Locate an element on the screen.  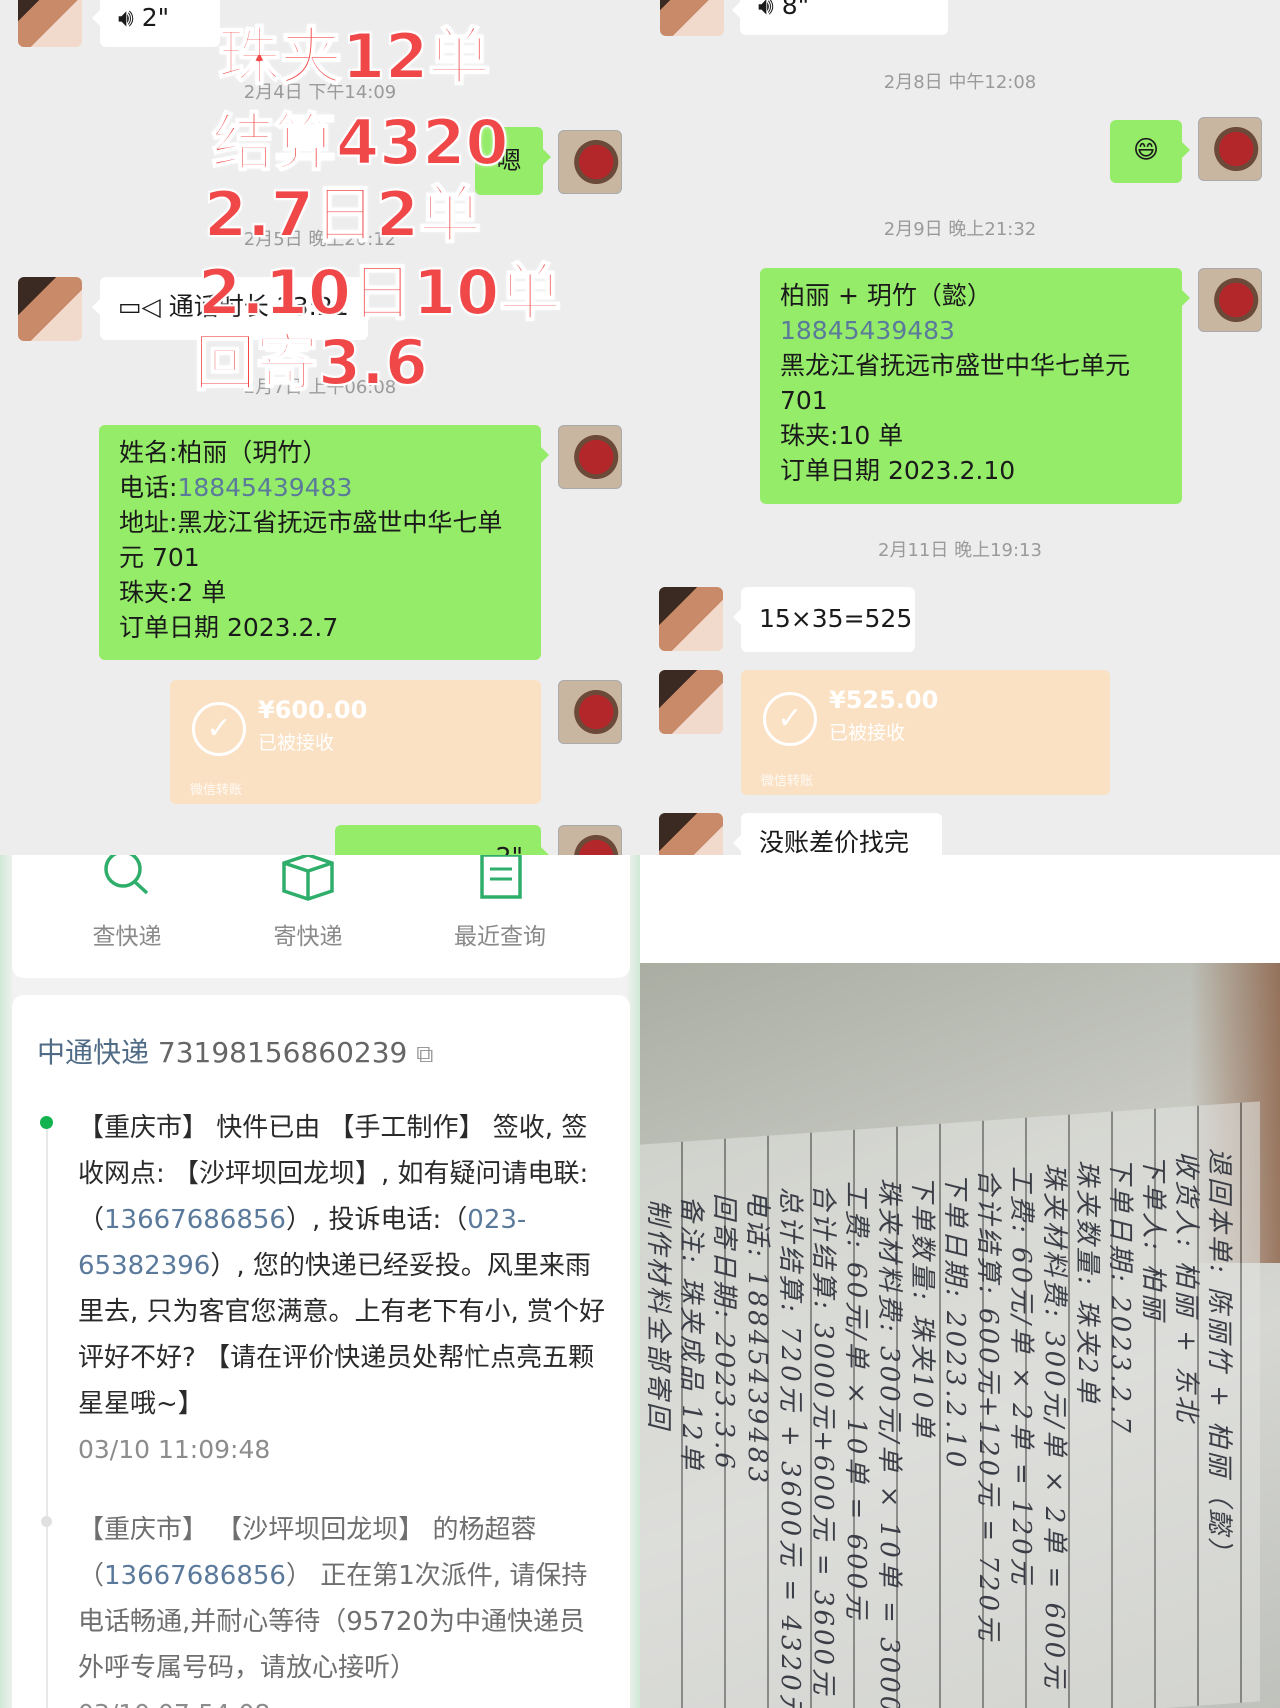
event-time: 03/10 07:54:08 is located at coordinates (343, 1699).